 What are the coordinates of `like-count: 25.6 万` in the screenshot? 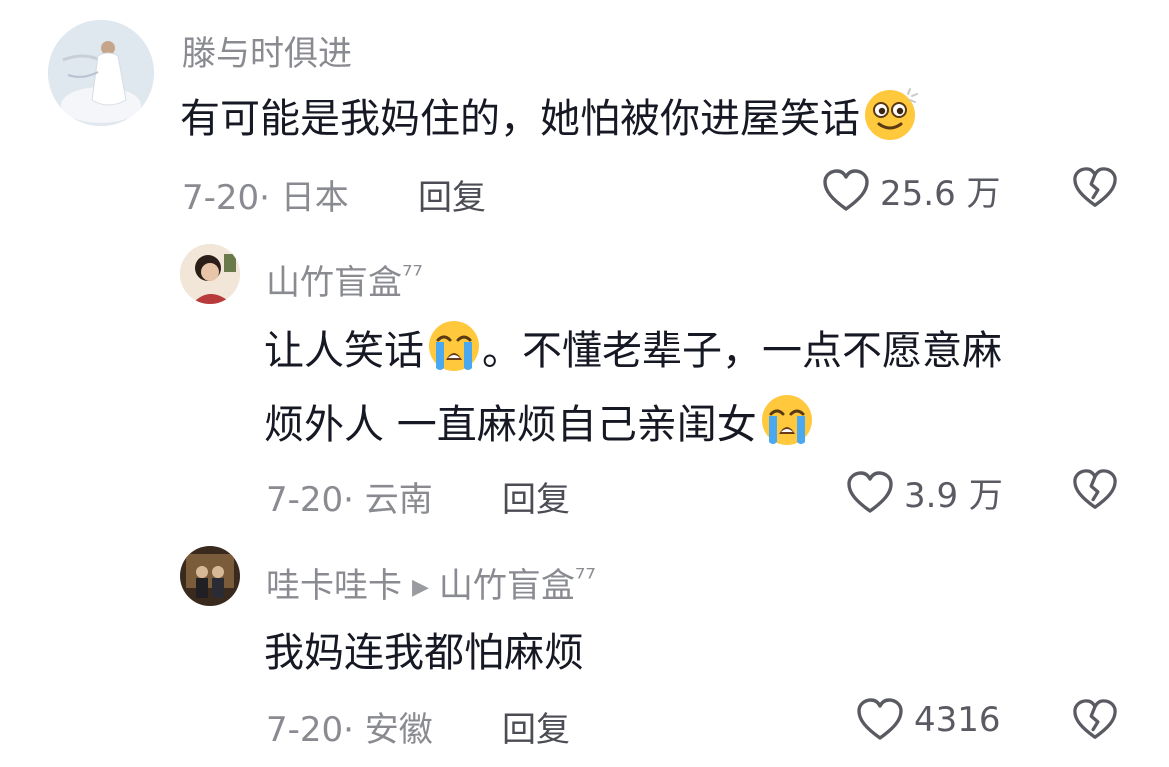 It's located at (940, 194).